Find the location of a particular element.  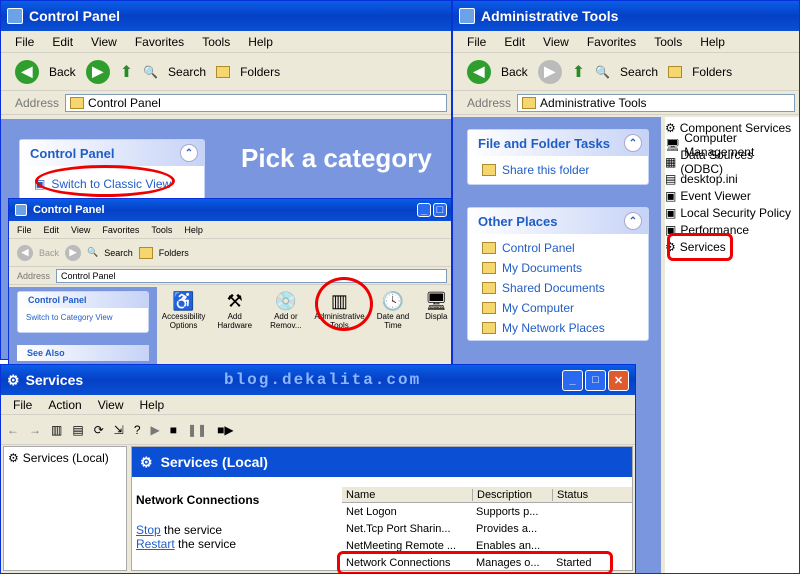

back-arrow-icon: ← is located at coordinates (13, 430).